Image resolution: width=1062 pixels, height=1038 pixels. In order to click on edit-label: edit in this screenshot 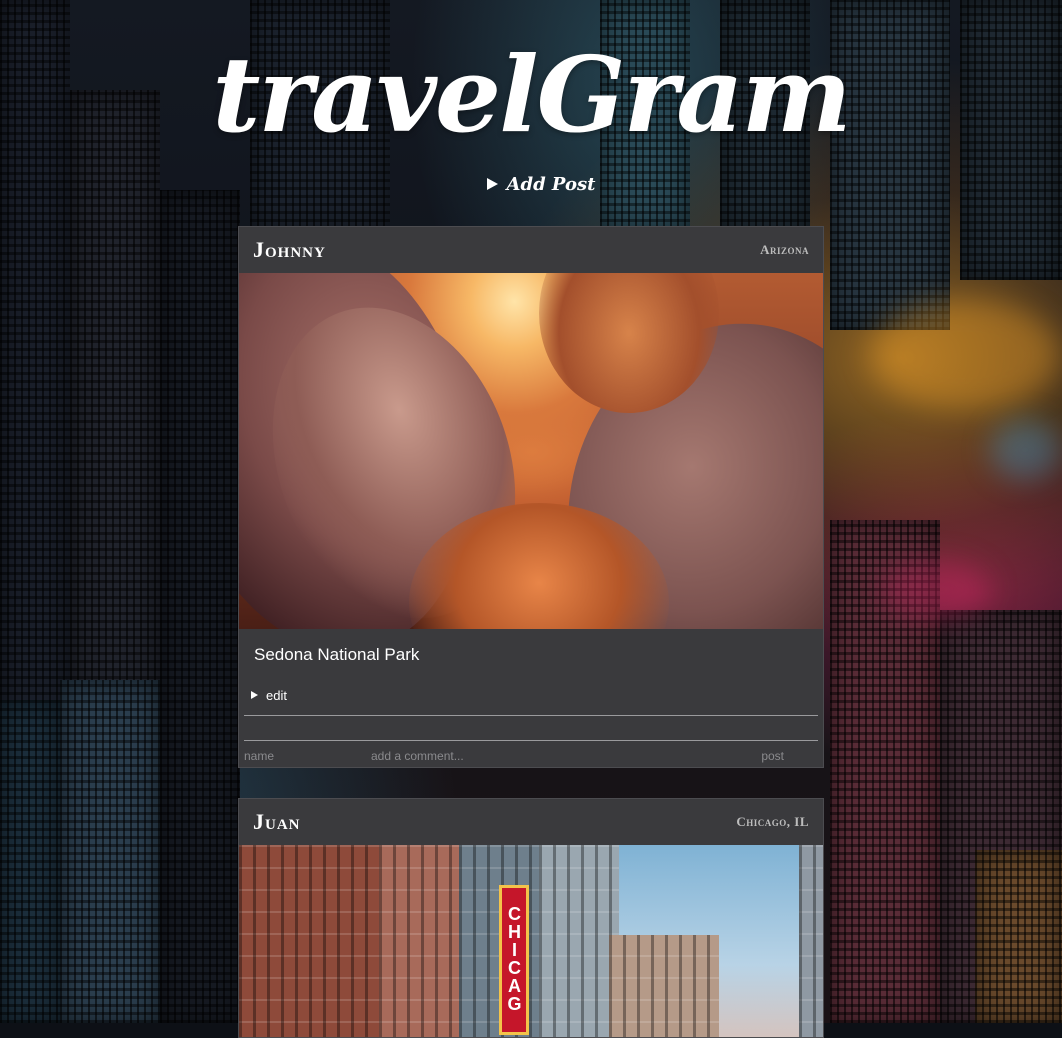, I will do `click(276, 695)`.